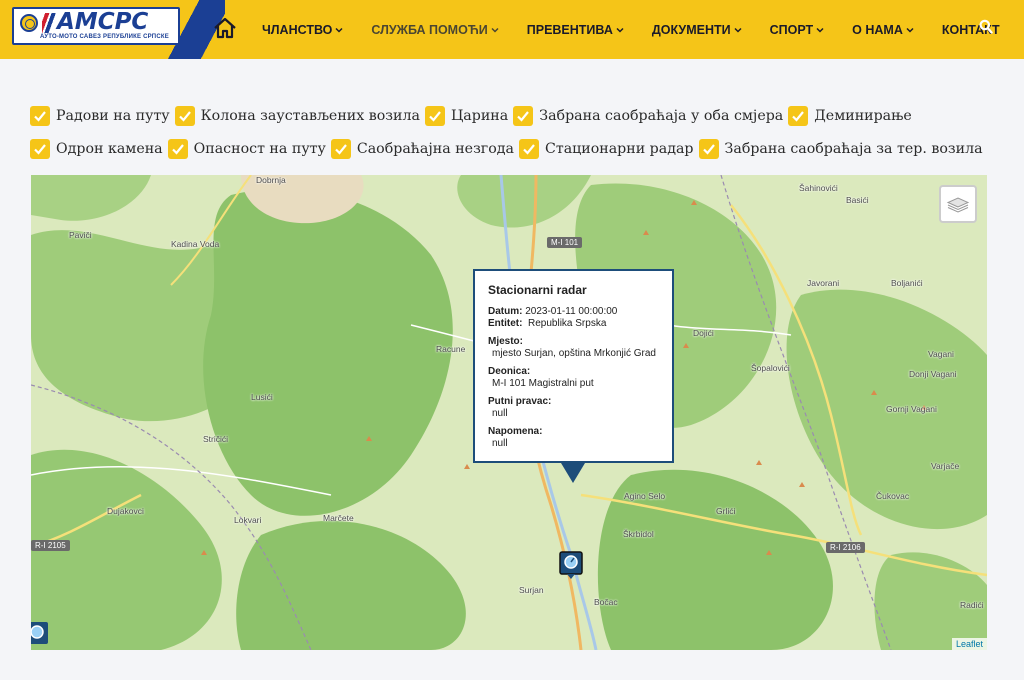  I want to click on place-label: Šopalovići, so click(770, 368).